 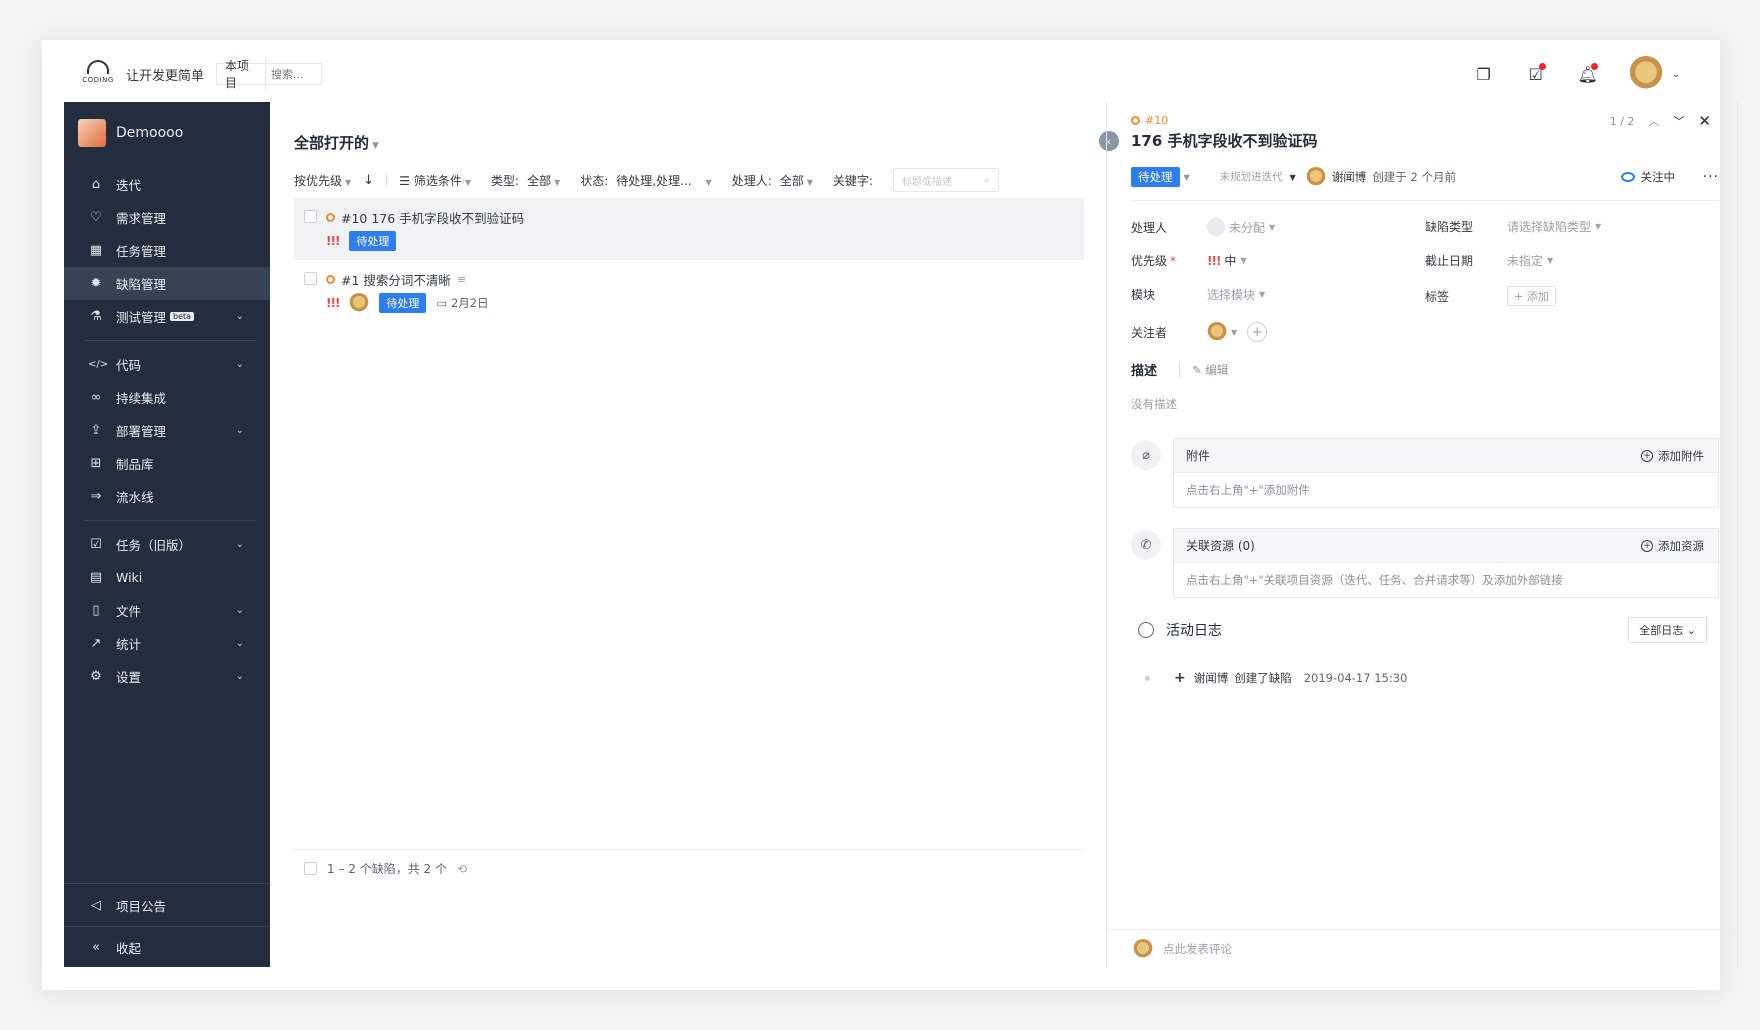 I want to click on add-tag-button: + 添加, so click(x=1531, y=296).